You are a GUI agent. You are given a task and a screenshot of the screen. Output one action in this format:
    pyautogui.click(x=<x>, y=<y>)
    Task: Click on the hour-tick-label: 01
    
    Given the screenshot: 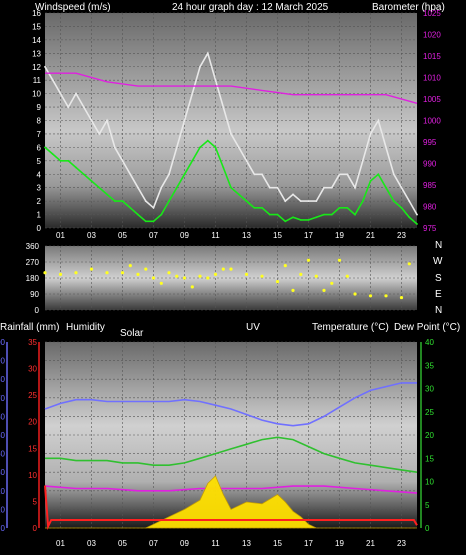 What is the action you would take?
    pyautogui.click(x=60, y=543)
    